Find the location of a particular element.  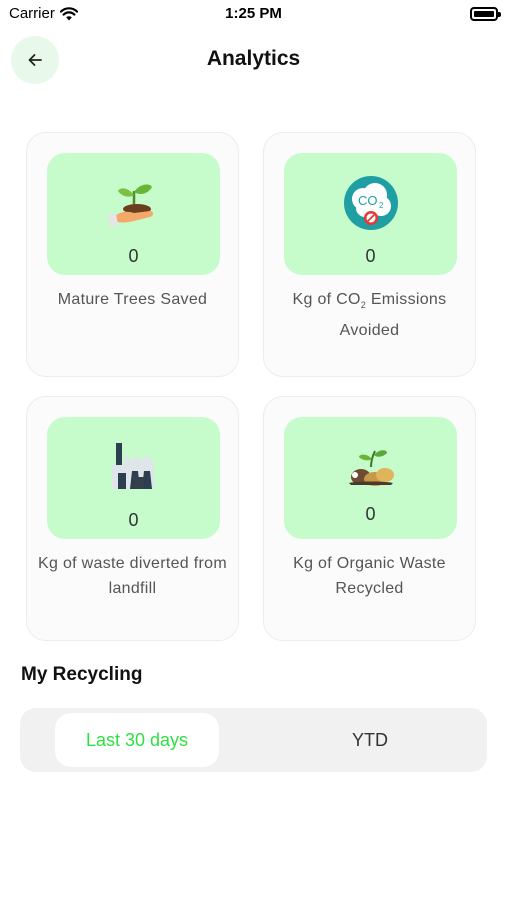

stat-label: Kg of waste diverted from landfill is located at coordinates (132, 576).